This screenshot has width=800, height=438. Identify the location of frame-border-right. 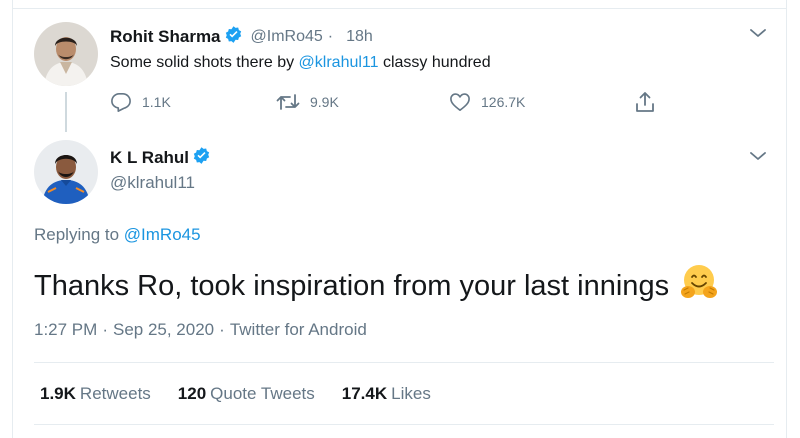
(786, 219).